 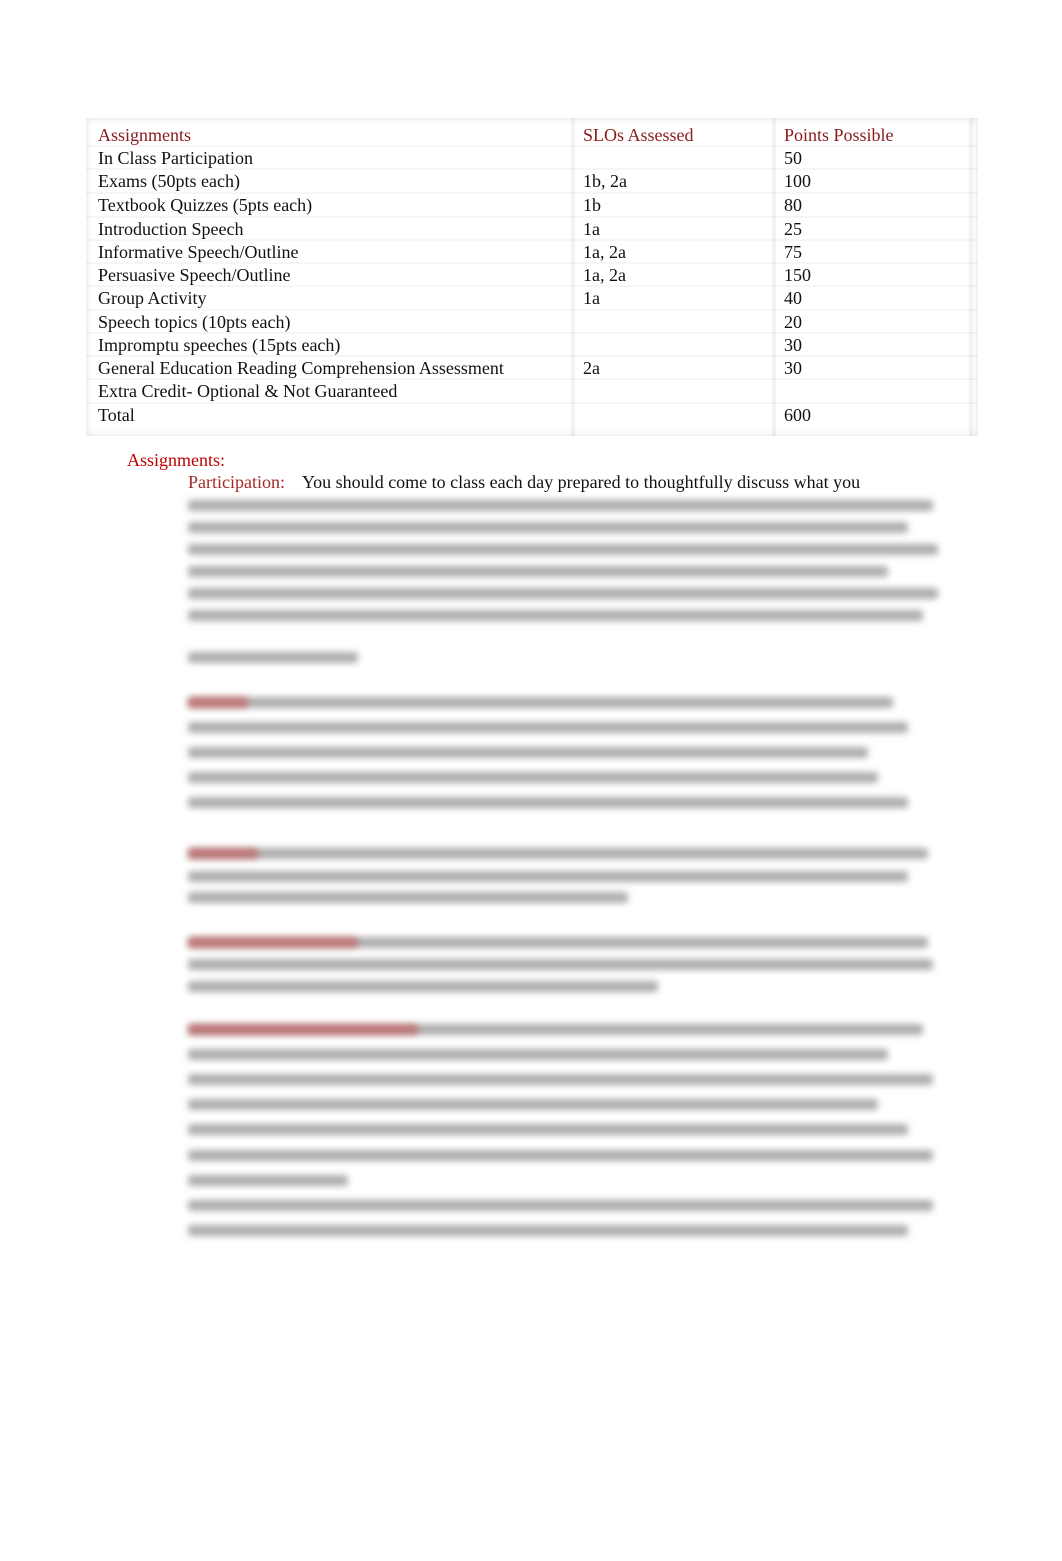 I want to click on table-row: Impromptu speeches (15pts each) 30, so click(x=533, y=345).